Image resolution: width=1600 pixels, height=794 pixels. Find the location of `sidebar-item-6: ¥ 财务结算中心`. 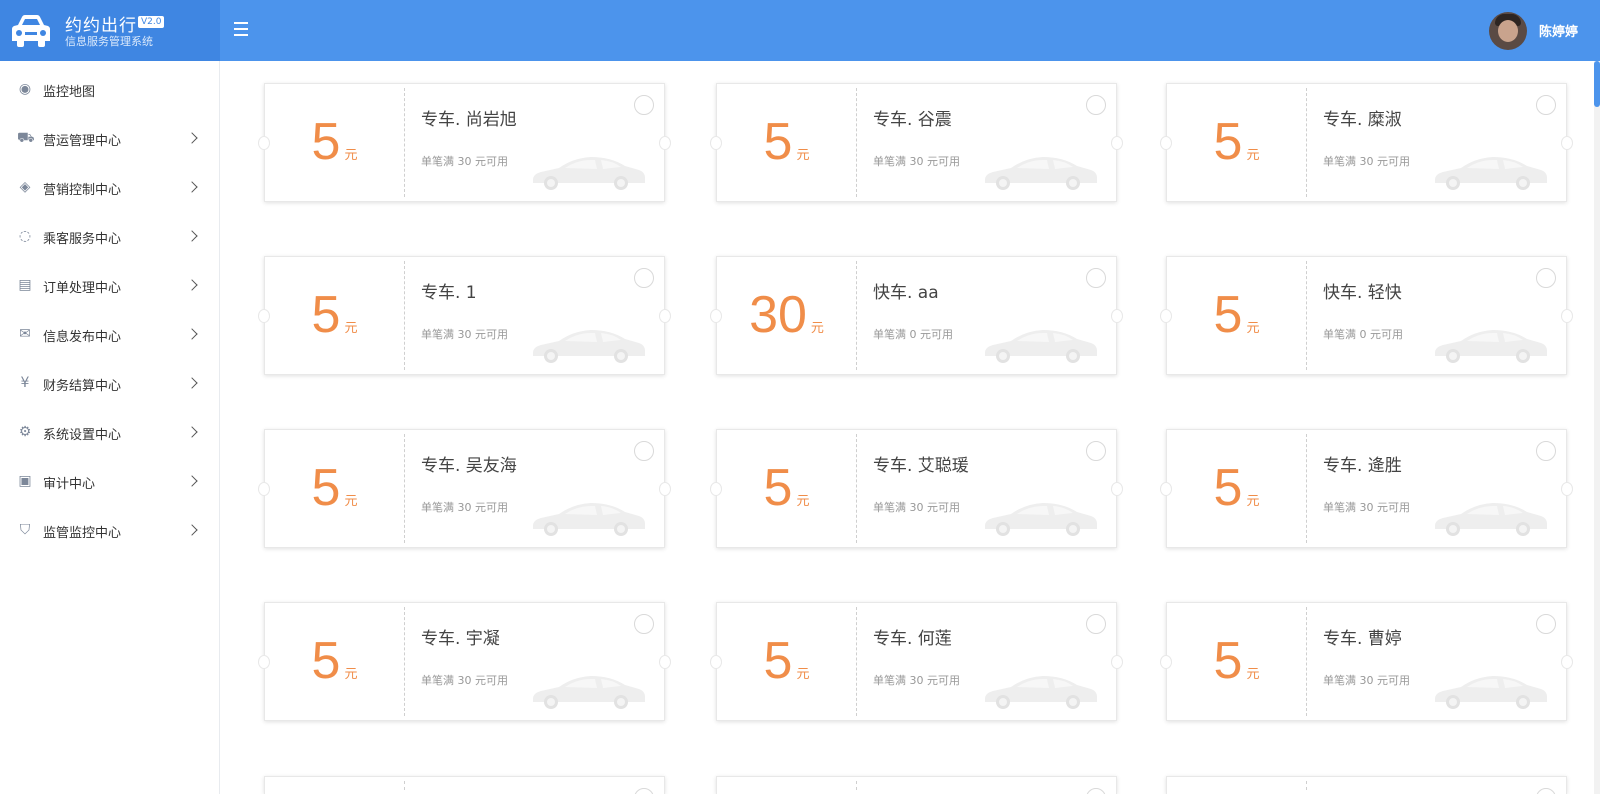

sidebar-item-6: ¥ 财务结算中心 is located at coordinates (110, 384).